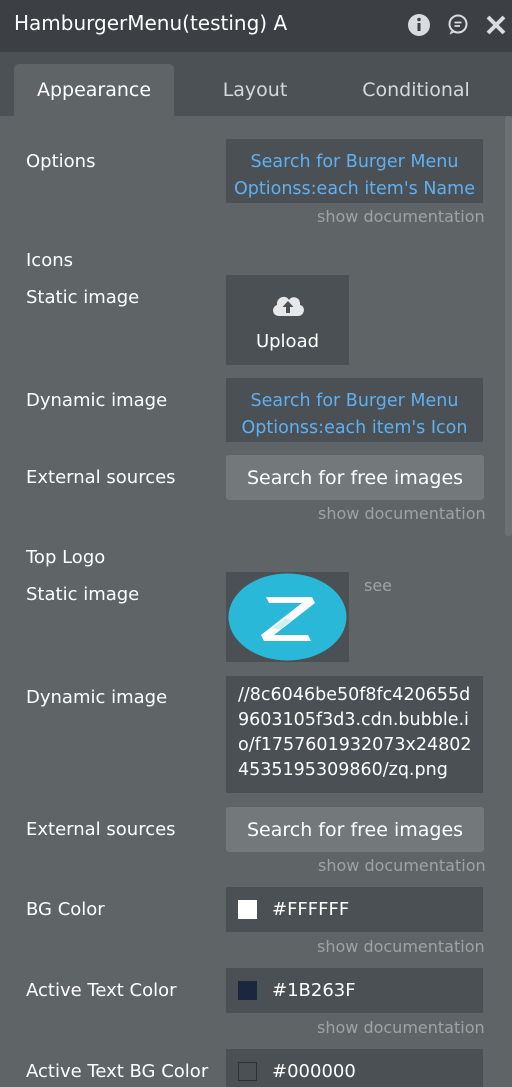 This screenshot has height=1087, width=512. What do you see at coordinates (247, 909) in the screenshot?
I see `bg-color-swatch` at bounding box center [247, 909].